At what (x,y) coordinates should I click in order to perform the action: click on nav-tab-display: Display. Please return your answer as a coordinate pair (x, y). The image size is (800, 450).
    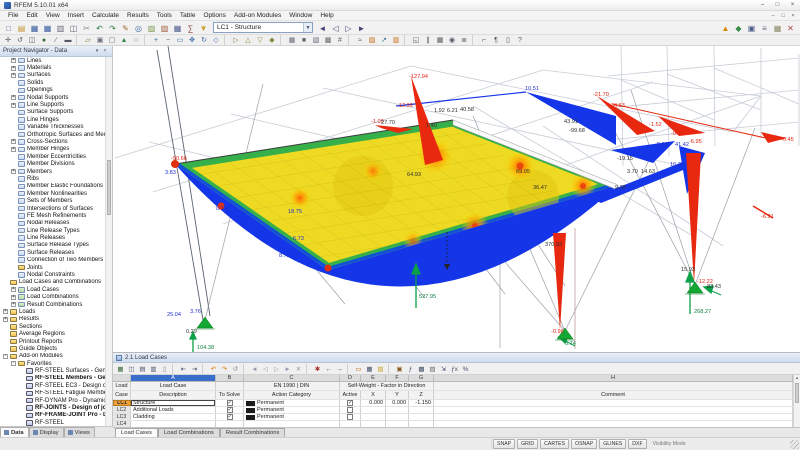
    Looking at the image, I should click on (46, 432).